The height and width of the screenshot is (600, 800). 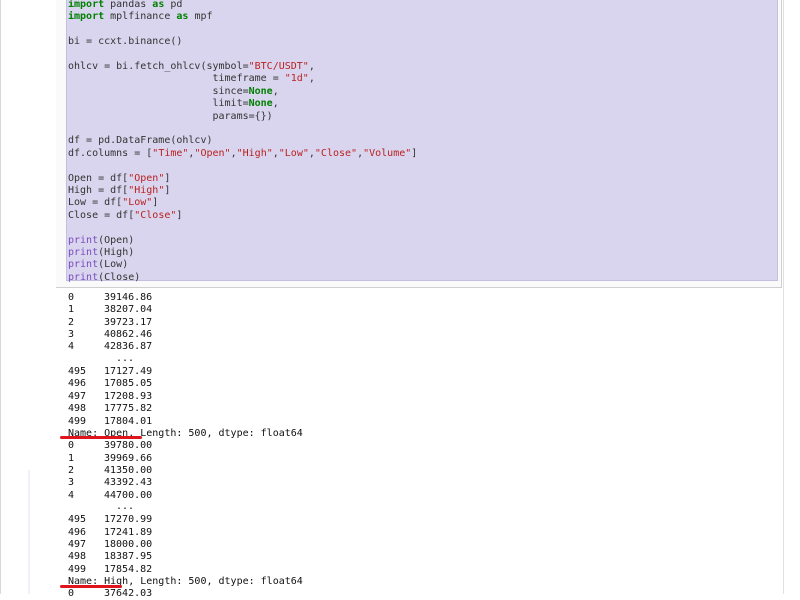 I want to click on code-token: mplfinance, so click(x=140, y=17).